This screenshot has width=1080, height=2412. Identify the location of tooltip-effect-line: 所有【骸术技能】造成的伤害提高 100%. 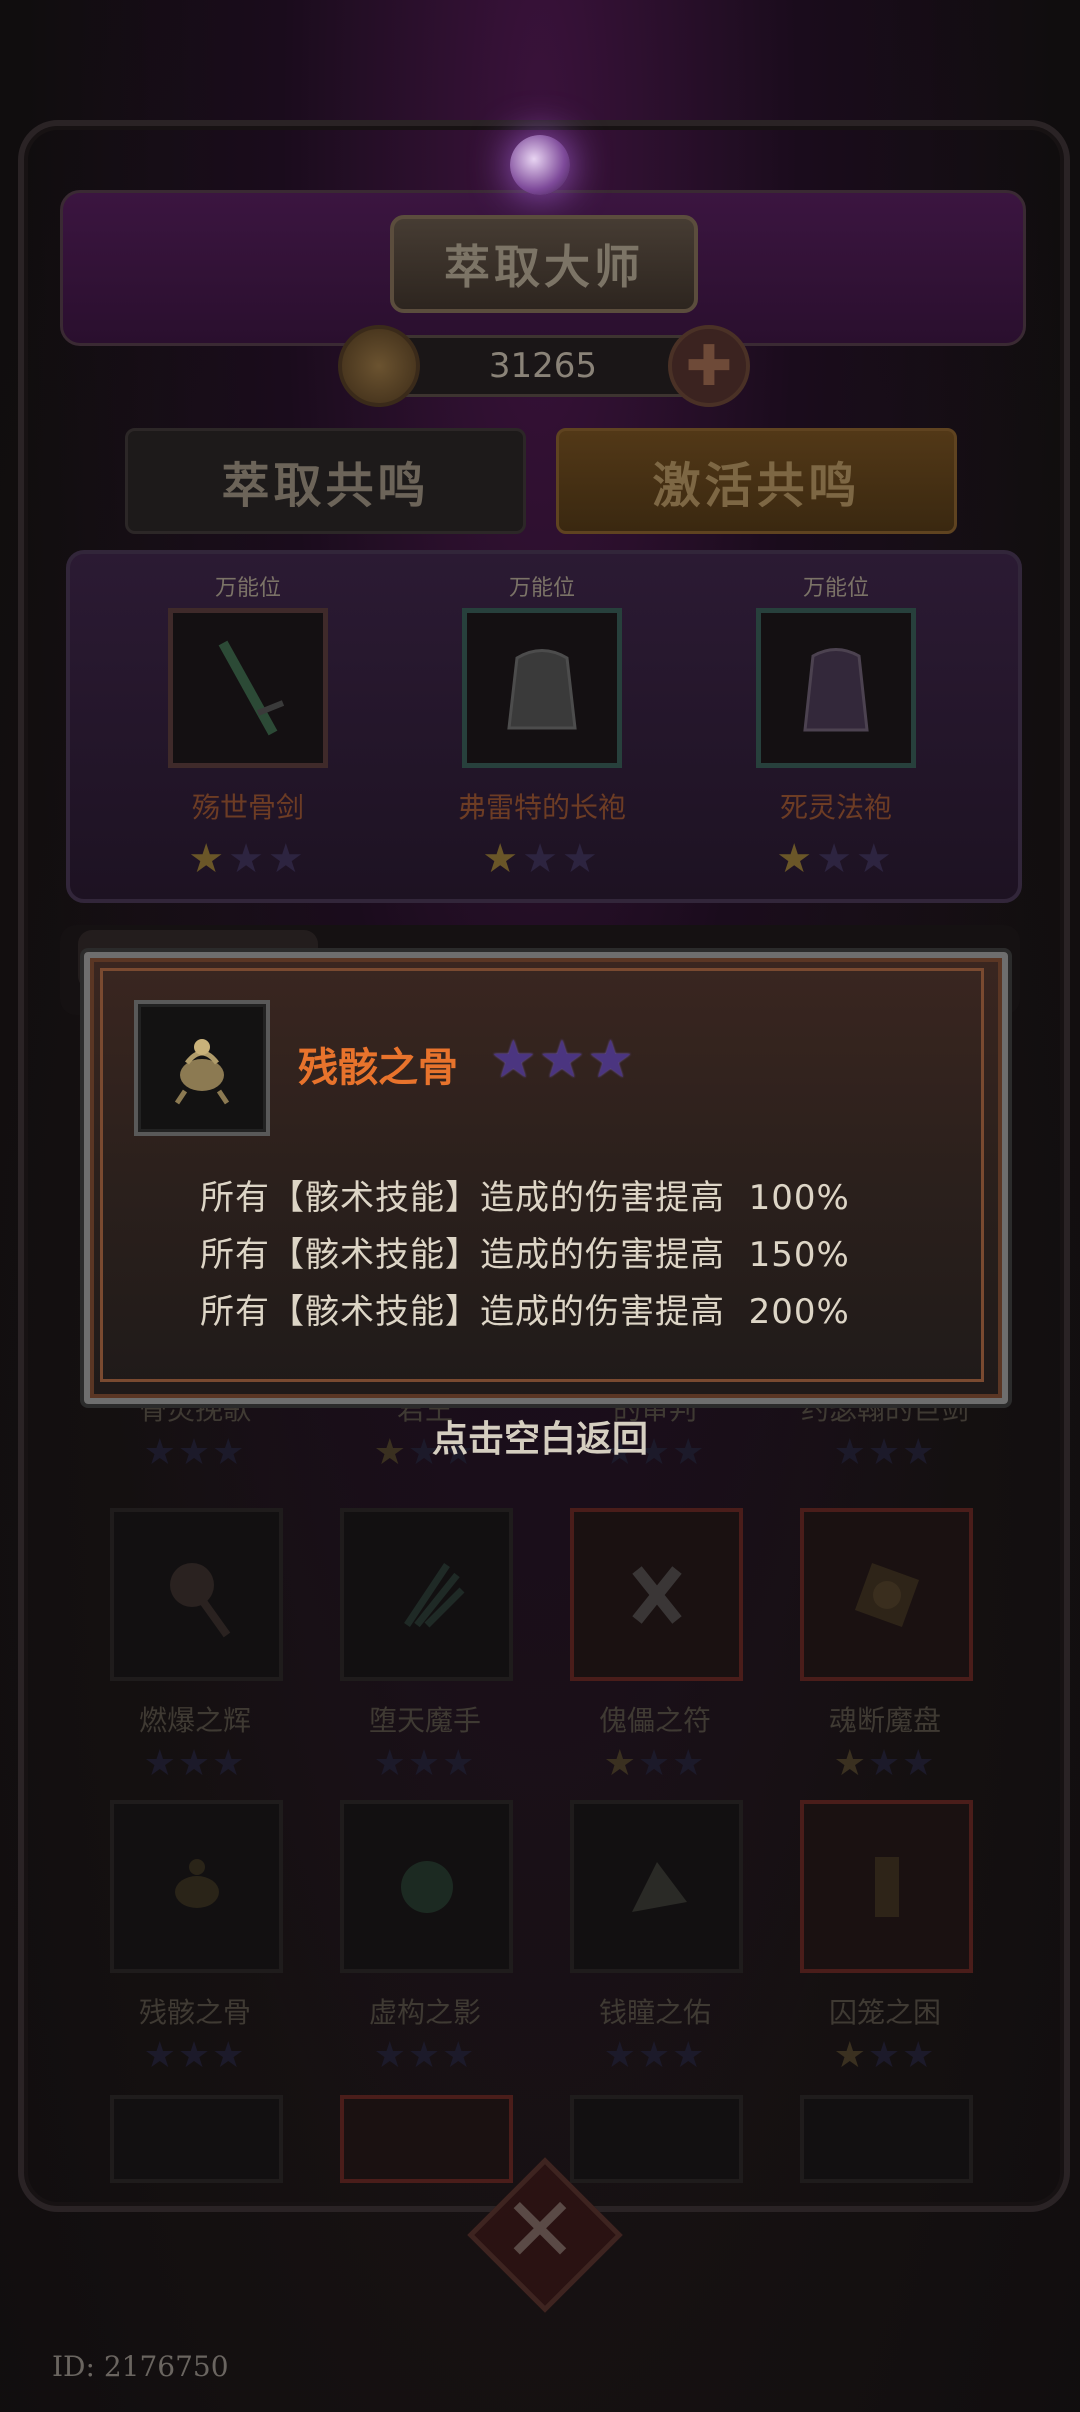
(525, 1198).